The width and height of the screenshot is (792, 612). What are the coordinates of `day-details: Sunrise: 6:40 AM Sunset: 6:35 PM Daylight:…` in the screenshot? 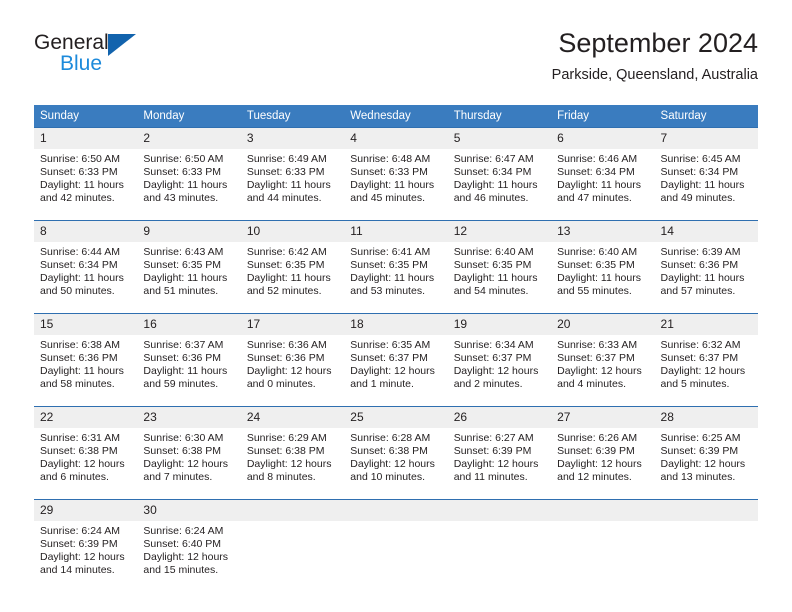 It's located at (499, 270).